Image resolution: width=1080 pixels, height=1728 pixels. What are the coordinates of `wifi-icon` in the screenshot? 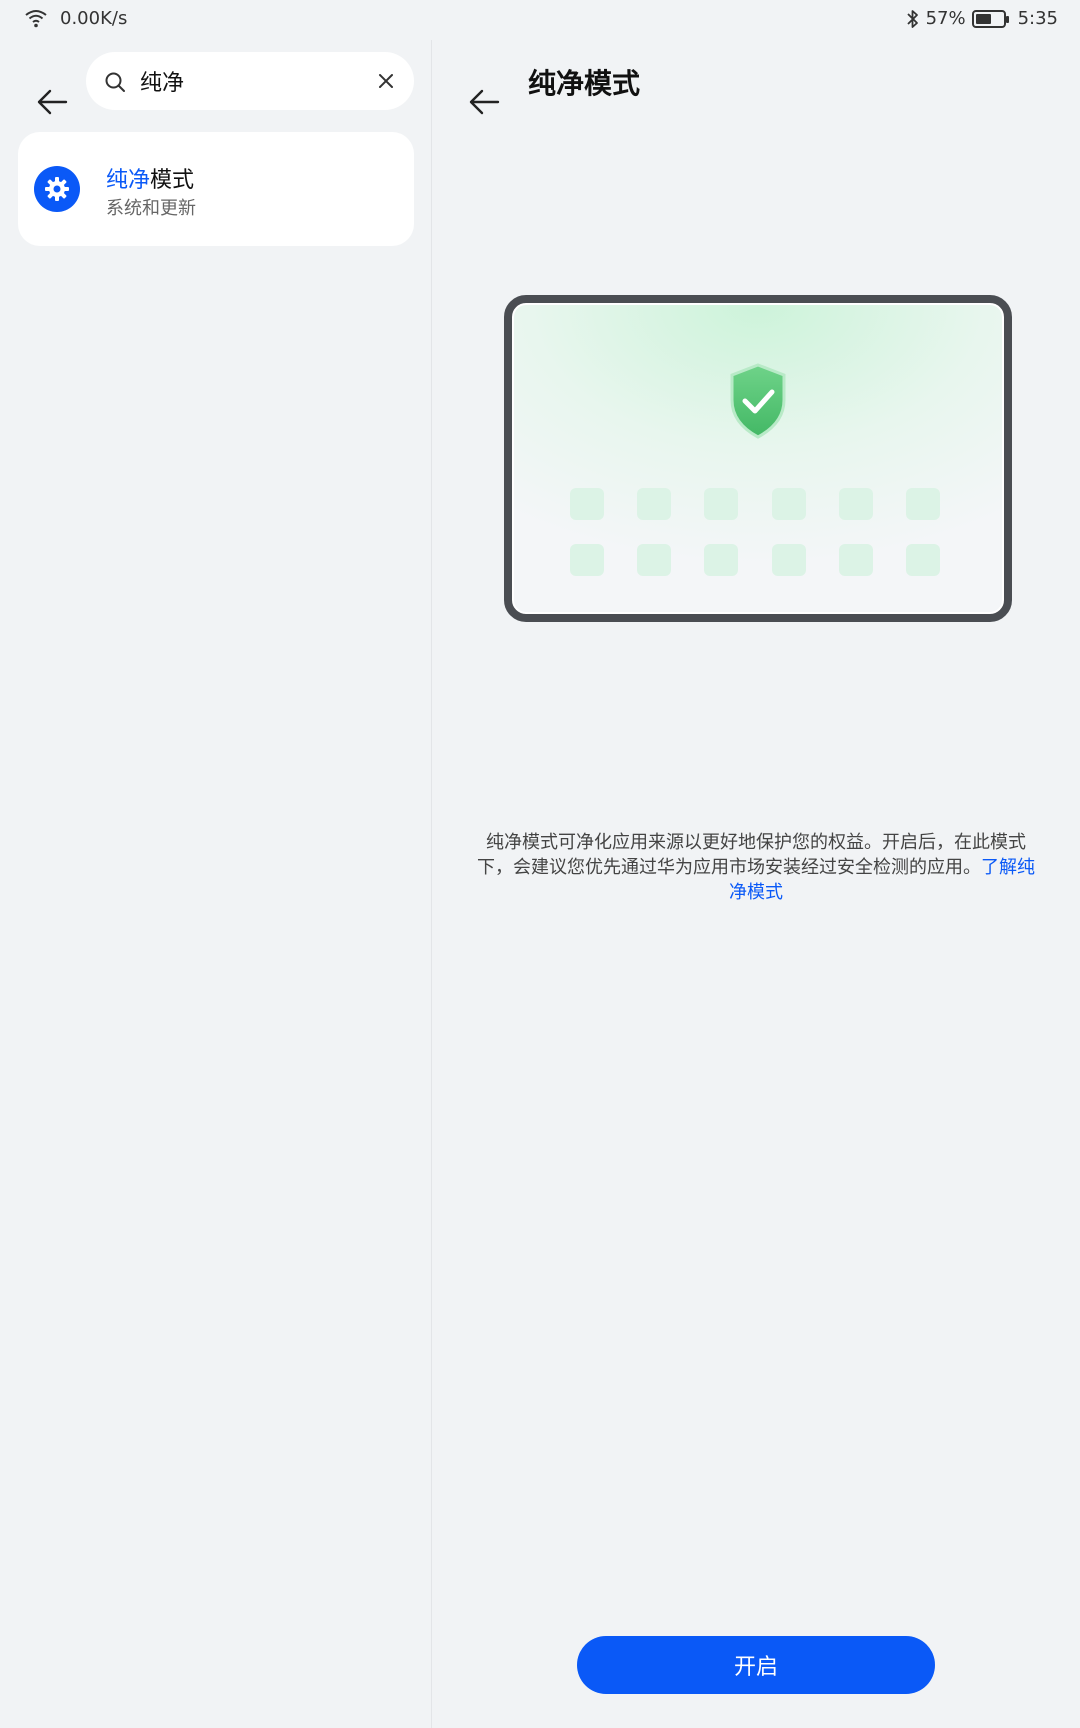 It's located at (36, 18).